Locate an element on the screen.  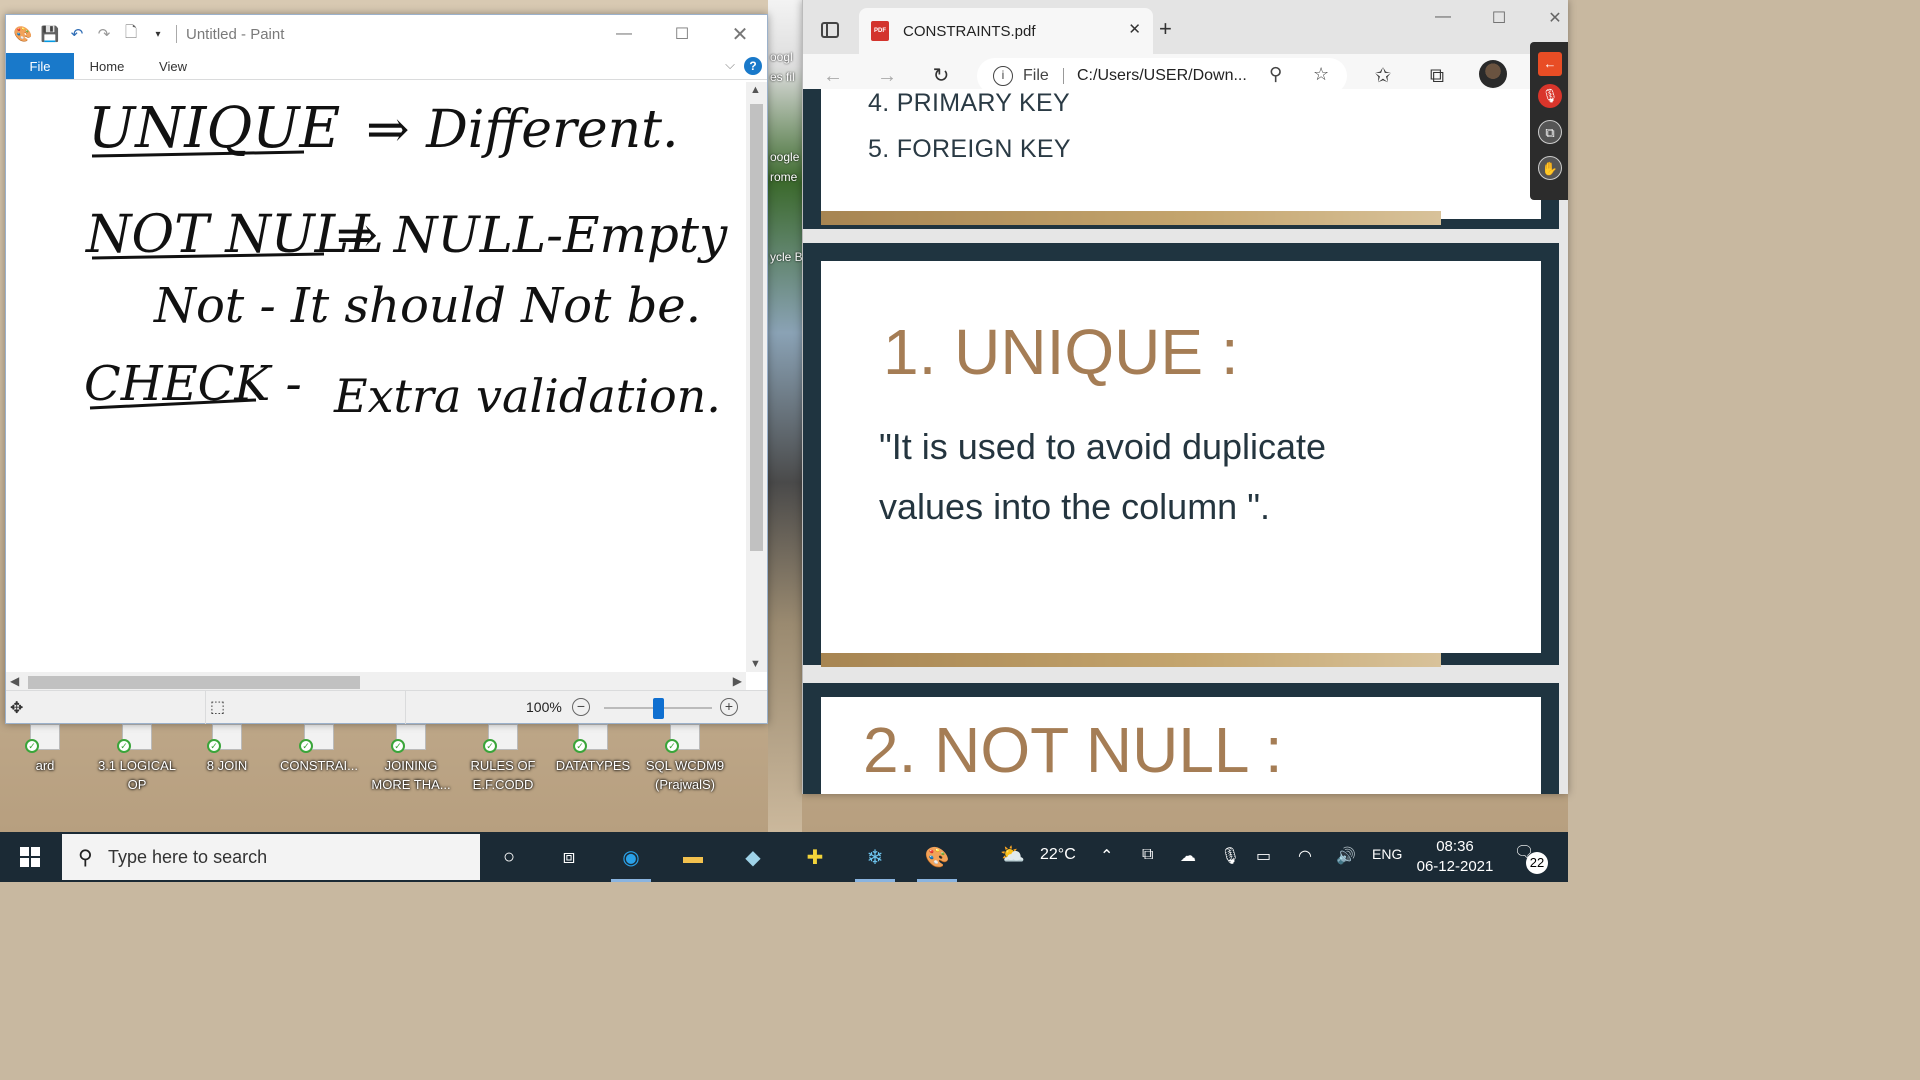
browser-tab: PDF CONSTRAINTS.pdf ✕ is located at coordinates (1006, 31).